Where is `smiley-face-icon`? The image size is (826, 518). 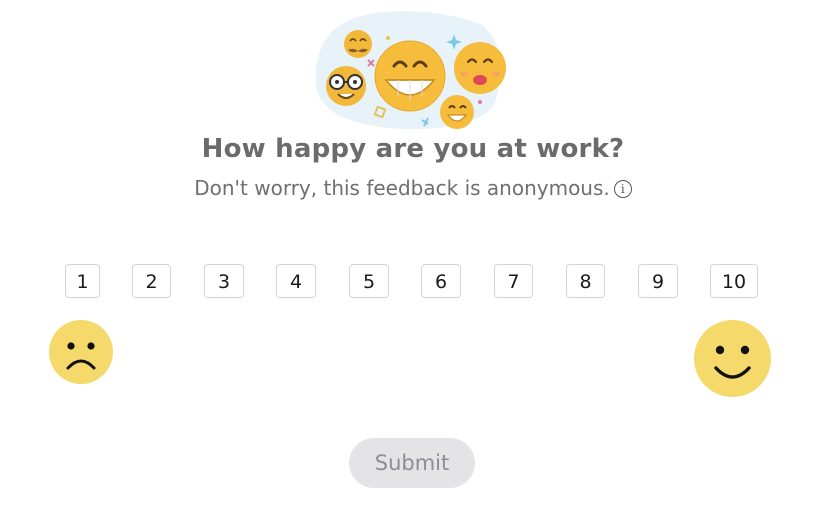 smiley-face-icon is located at coordinates (732, 358).